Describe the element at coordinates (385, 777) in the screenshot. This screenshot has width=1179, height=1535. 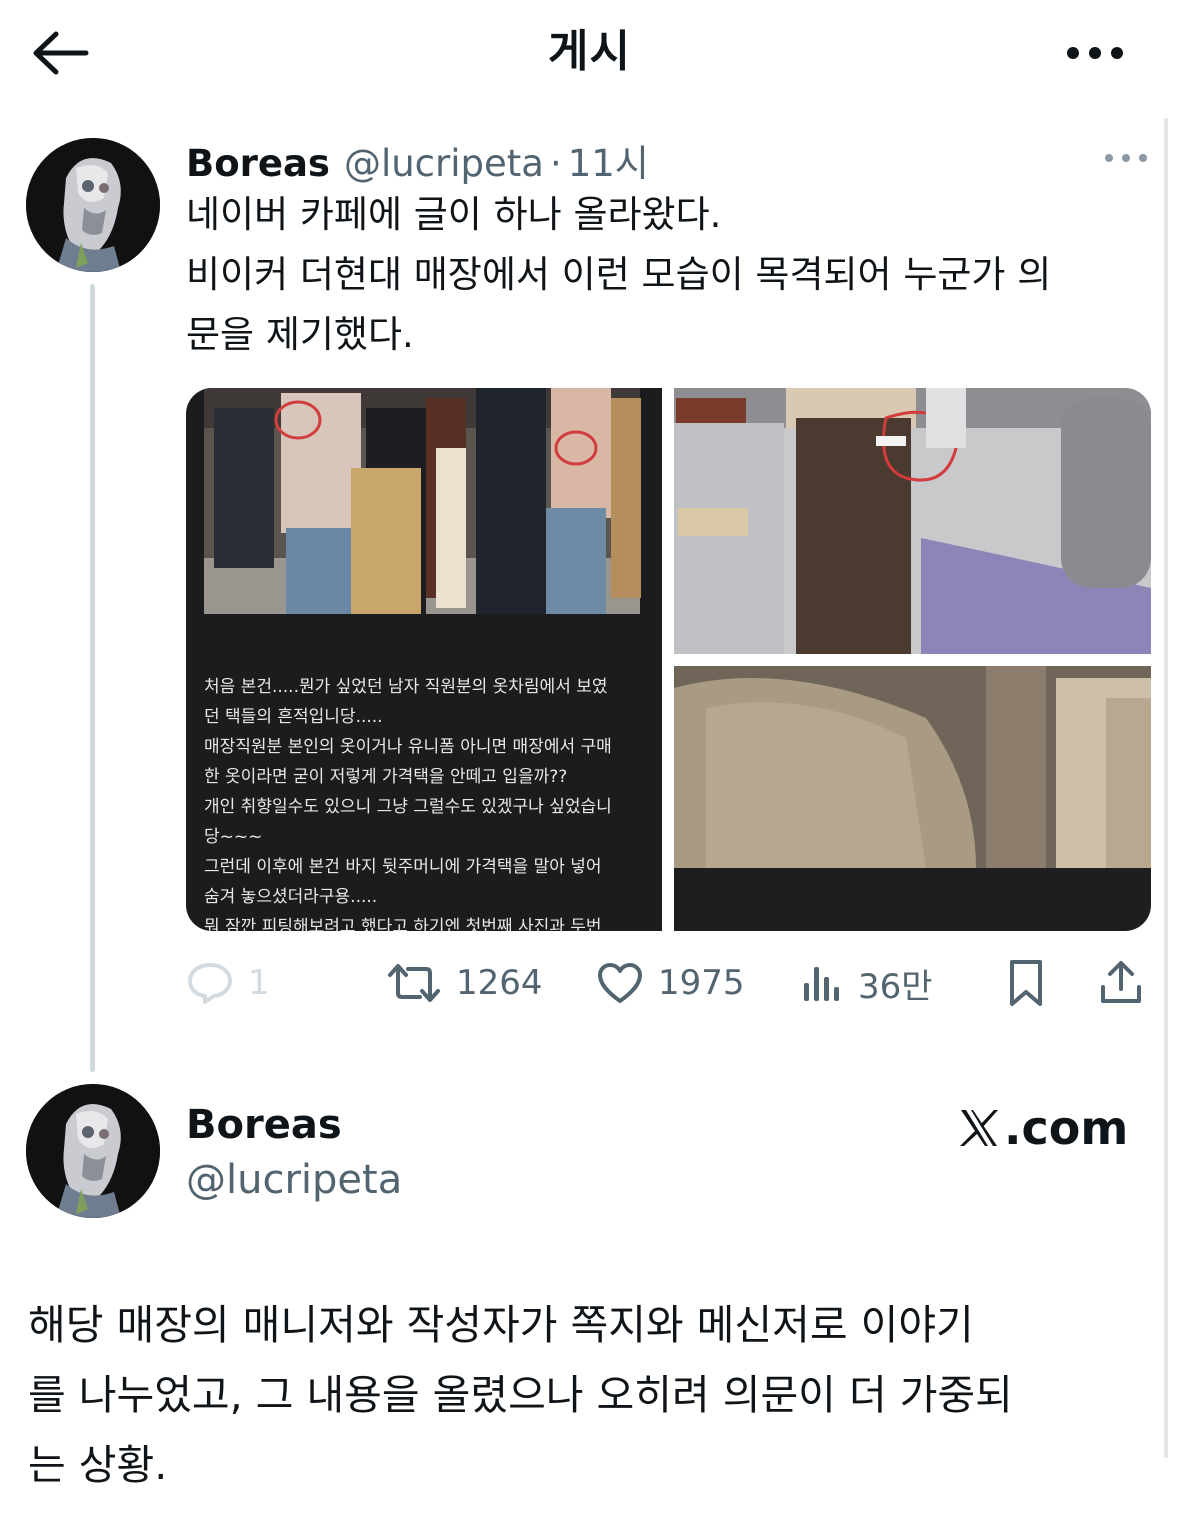
I see `media-text-line: 한 옷이라면 굳이 저렇게 가격택을 안떼고 입을까??` at that location.